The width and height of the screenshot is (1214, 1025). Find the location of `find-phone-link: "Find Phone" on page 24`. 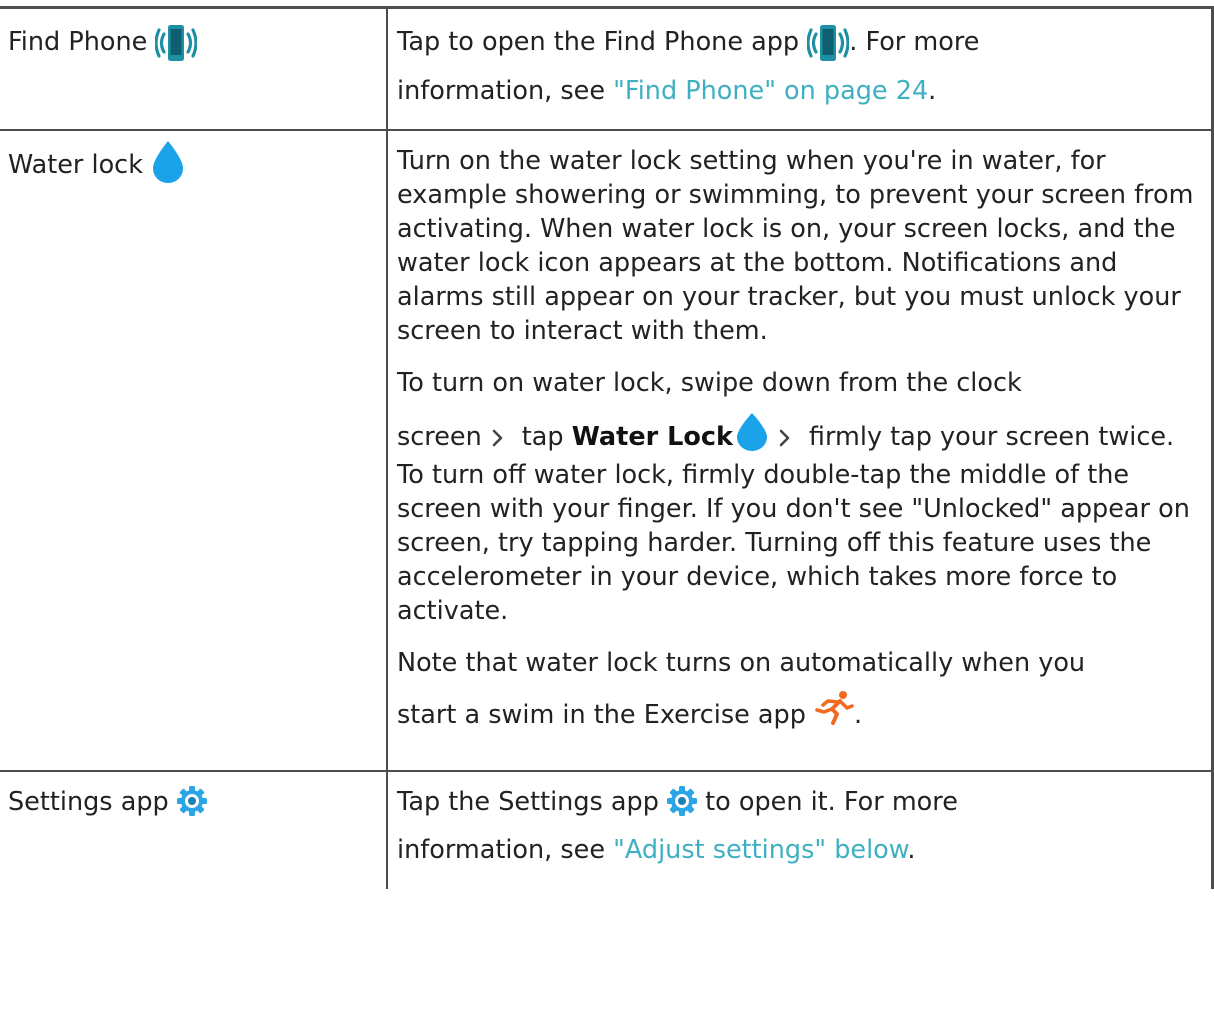

find-phone-link: "Find Phone" on page 24 is located at coordinates (770, 91).